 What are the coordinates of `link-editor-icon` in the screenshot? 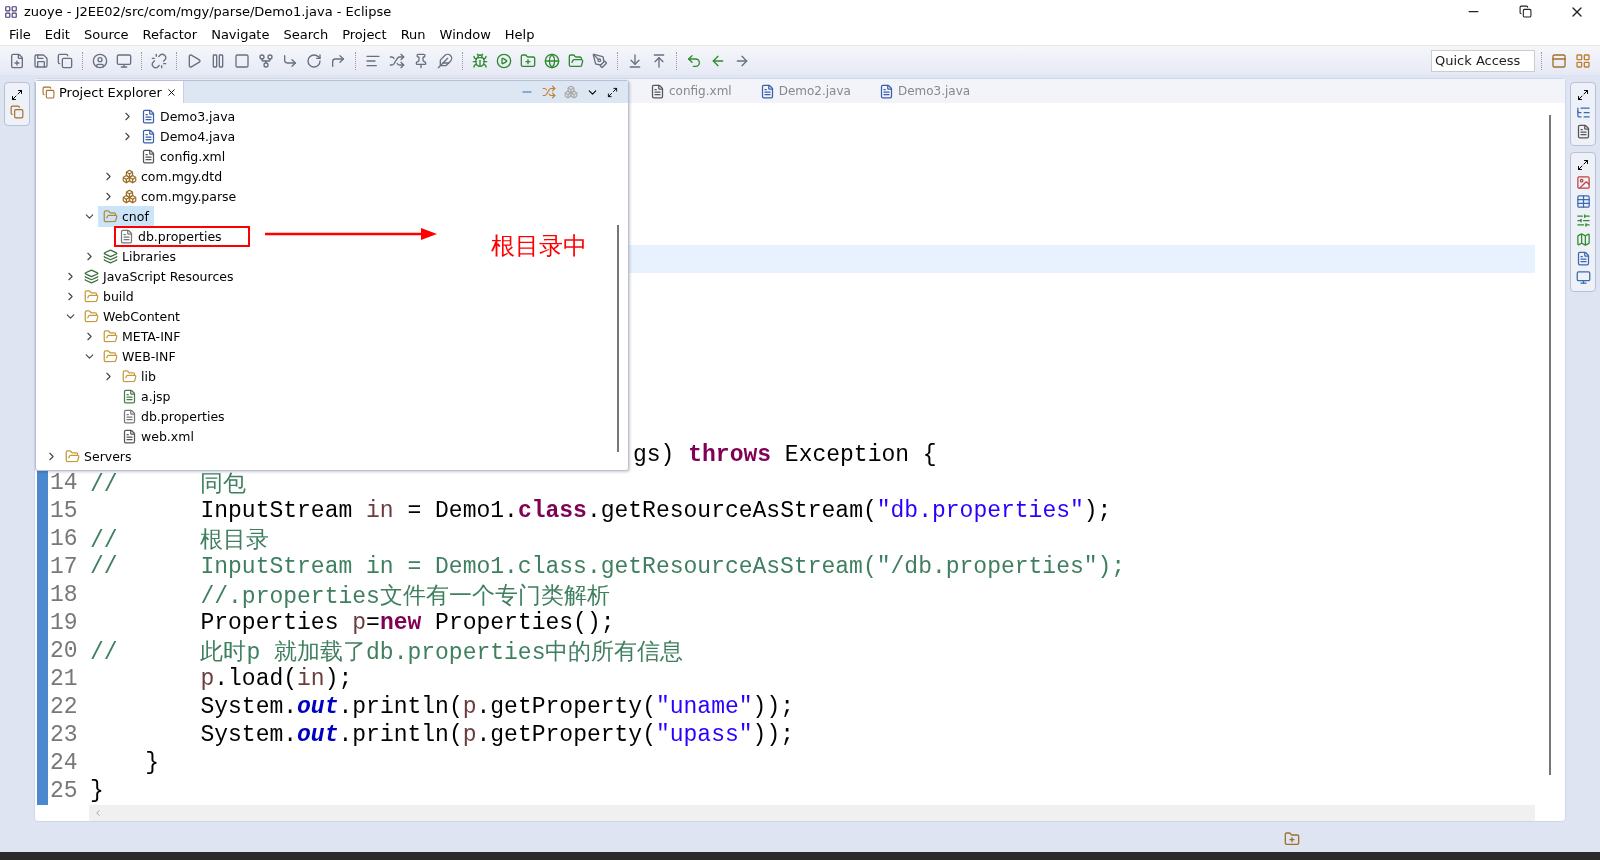 It's located at (549, 92).